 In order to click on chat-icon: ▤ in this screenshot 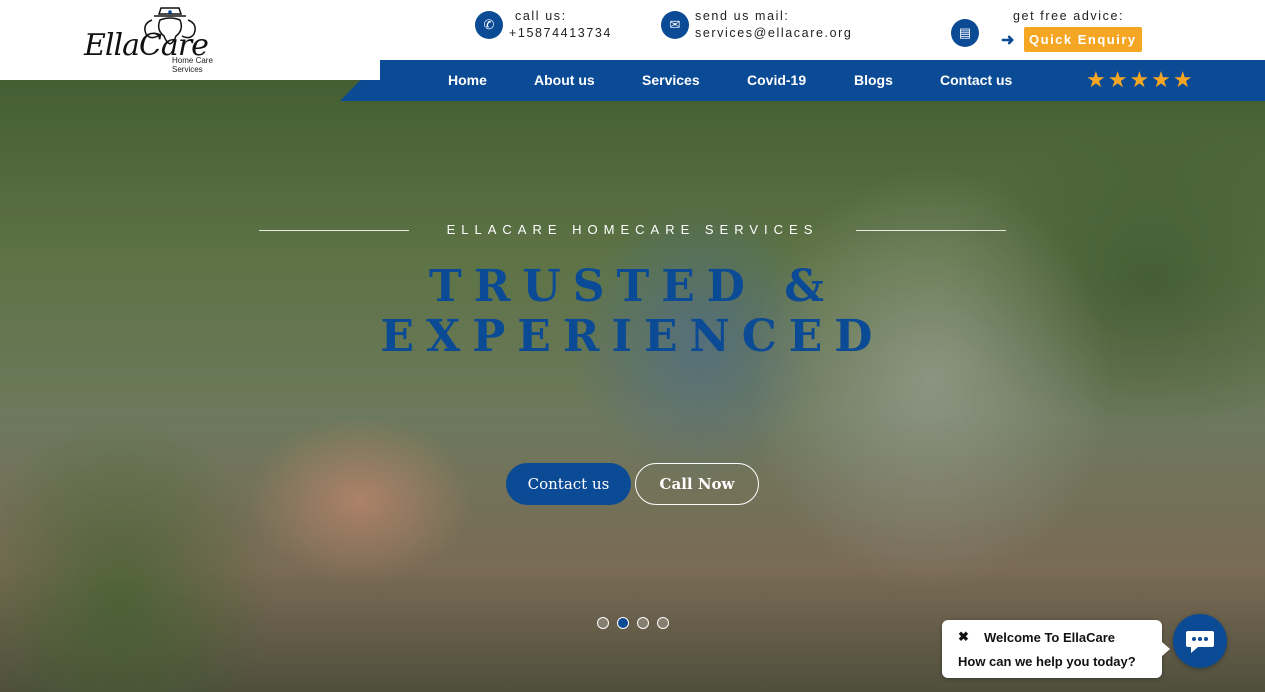, I will do `click(965, 33)`.